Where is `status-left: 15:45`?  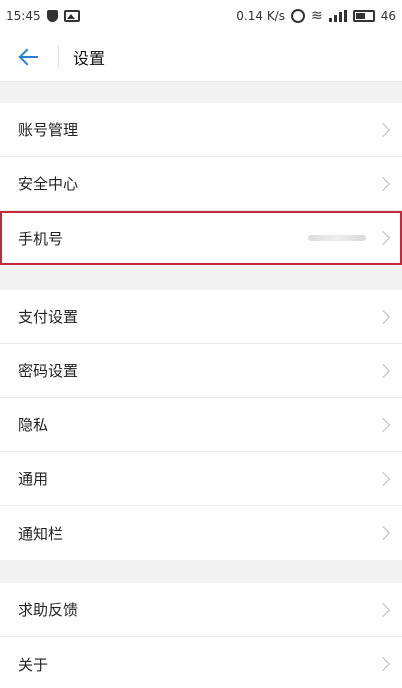 status-left: 15:45 is located at coordinates (43, 16).